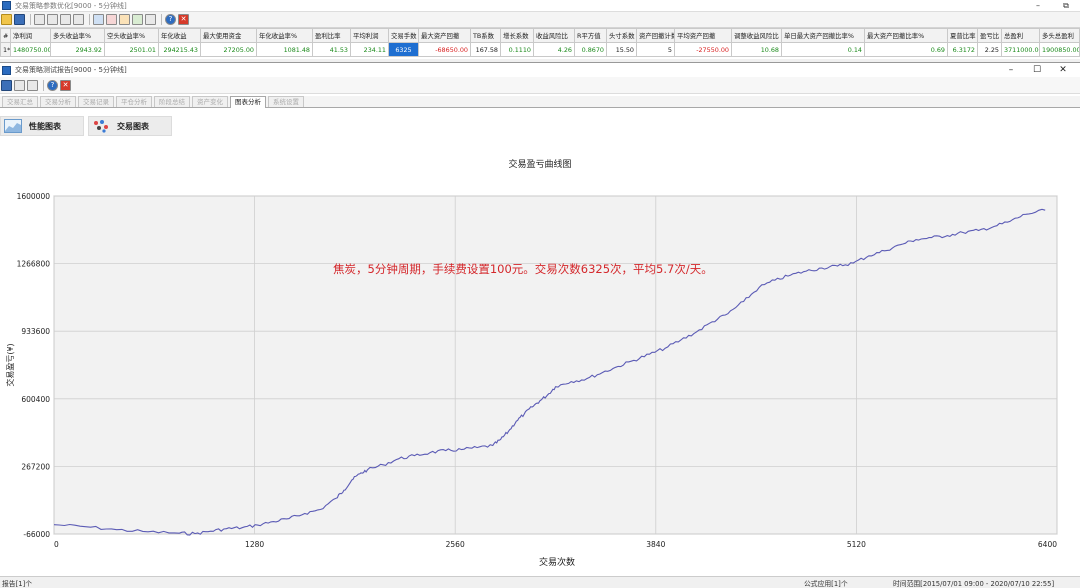 The width and height of the screenshot is (1080, 588). What do you see at coordinates (756, 49) in the screenshot?
I see `table-cell: 10.68` at bounding box center [756, 49].